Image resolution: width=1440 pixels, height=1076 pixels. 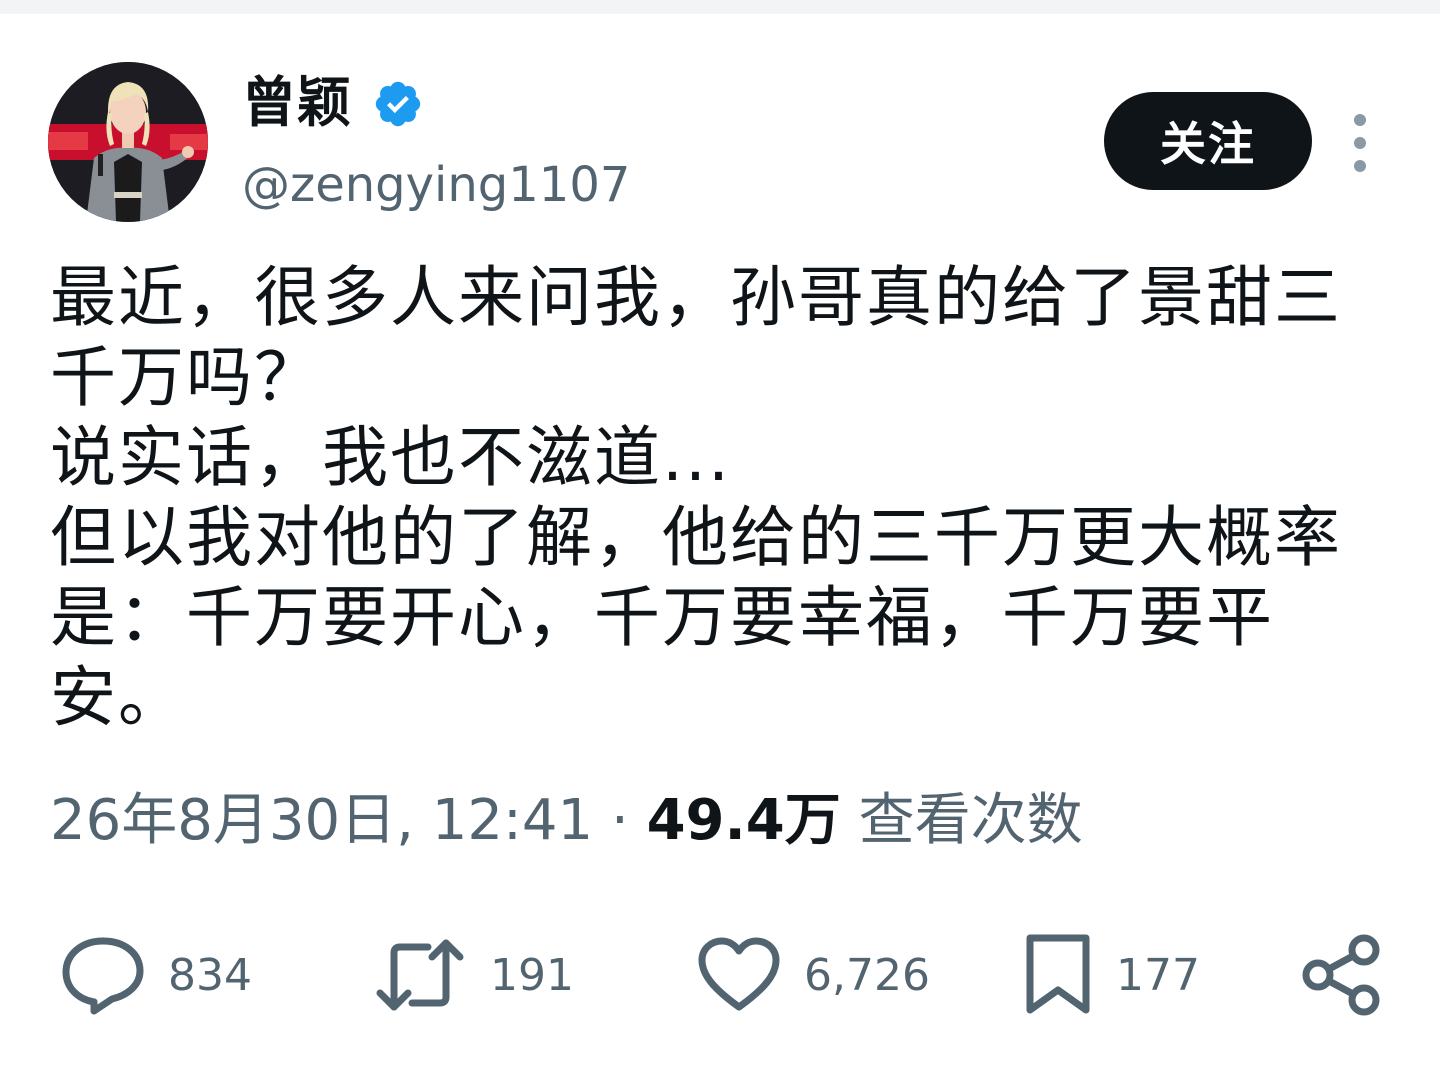 I want to click on post-text-line: 安。, so click(x=118, y=697).